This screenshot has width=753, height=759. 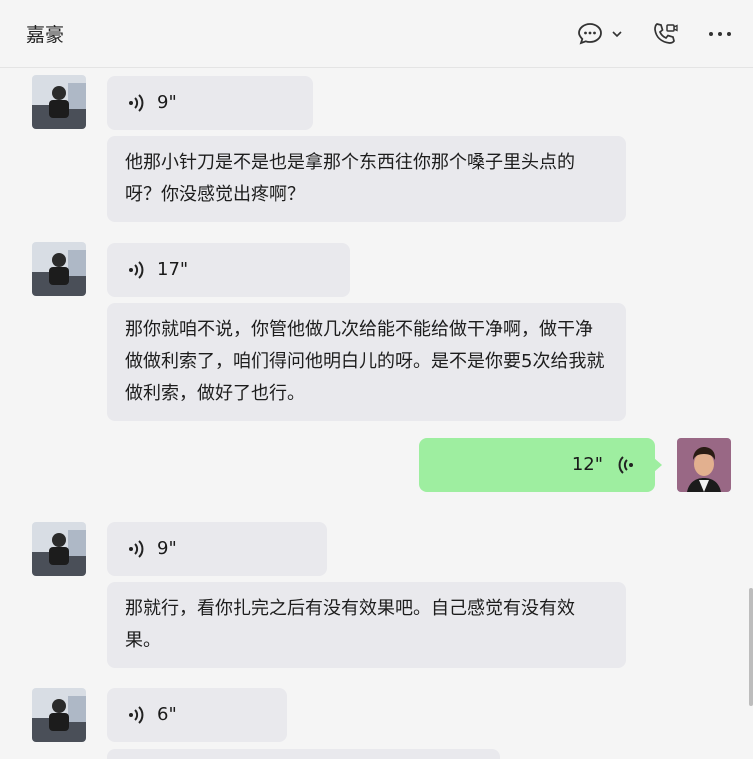 I want to click on voice-message: 17", so click(x=228, y=270).